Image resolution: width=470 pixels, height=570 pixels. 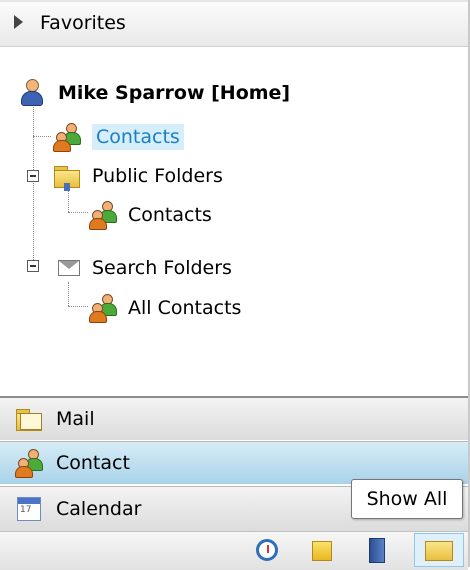 I want to click on clock-icon, so click(x=267, y=550).